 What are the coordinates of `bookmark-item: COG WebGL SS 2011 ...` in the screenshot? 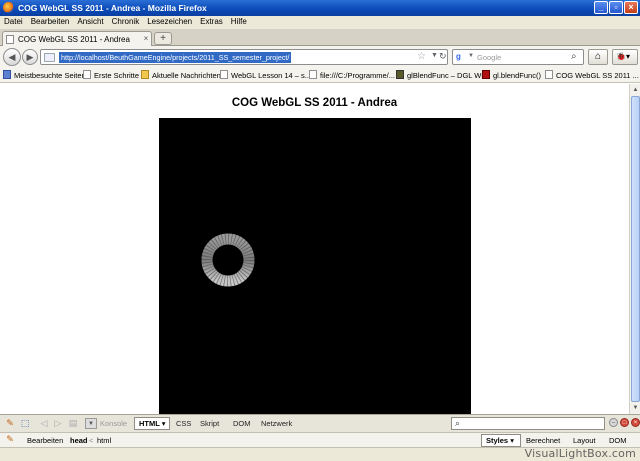 It's located at (592, 75).